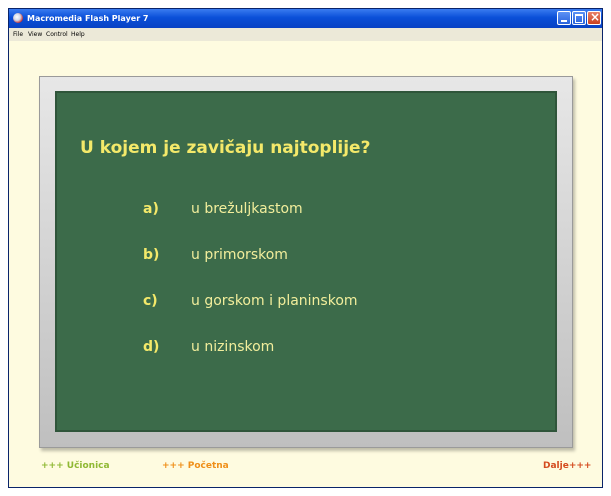  What do you see at coordinates (247, 209) in the screenshot?
I see `answer-text: u brežuljkastom` at bounding box center [247, 209].